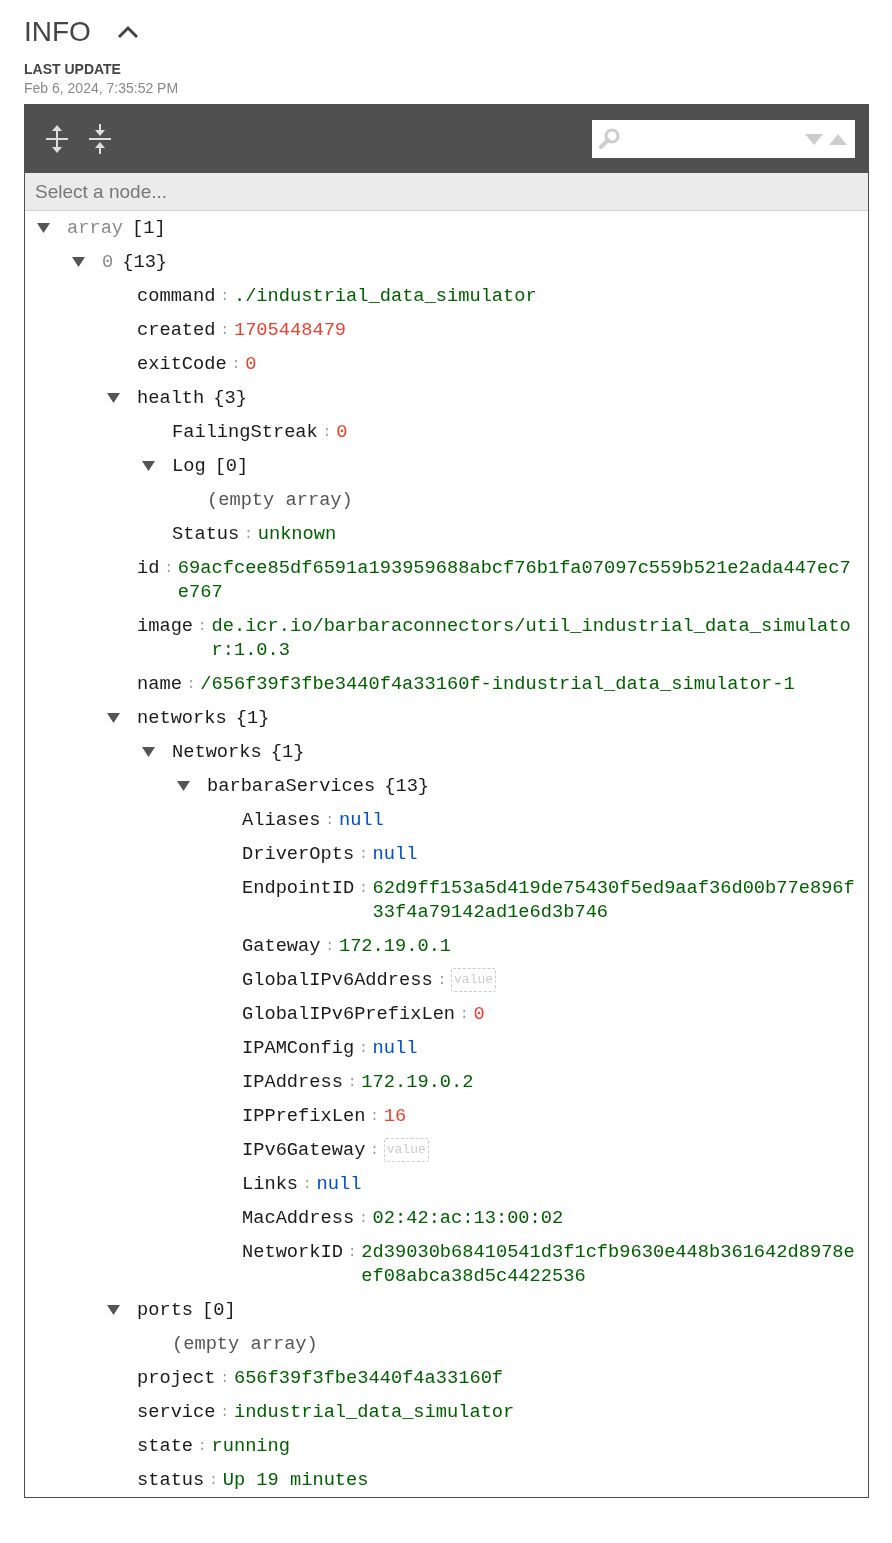 This screenshot has width=892, height=1543. I want to click on node-key: GlobalIPv6PrefixLen, so click(349, 1014).